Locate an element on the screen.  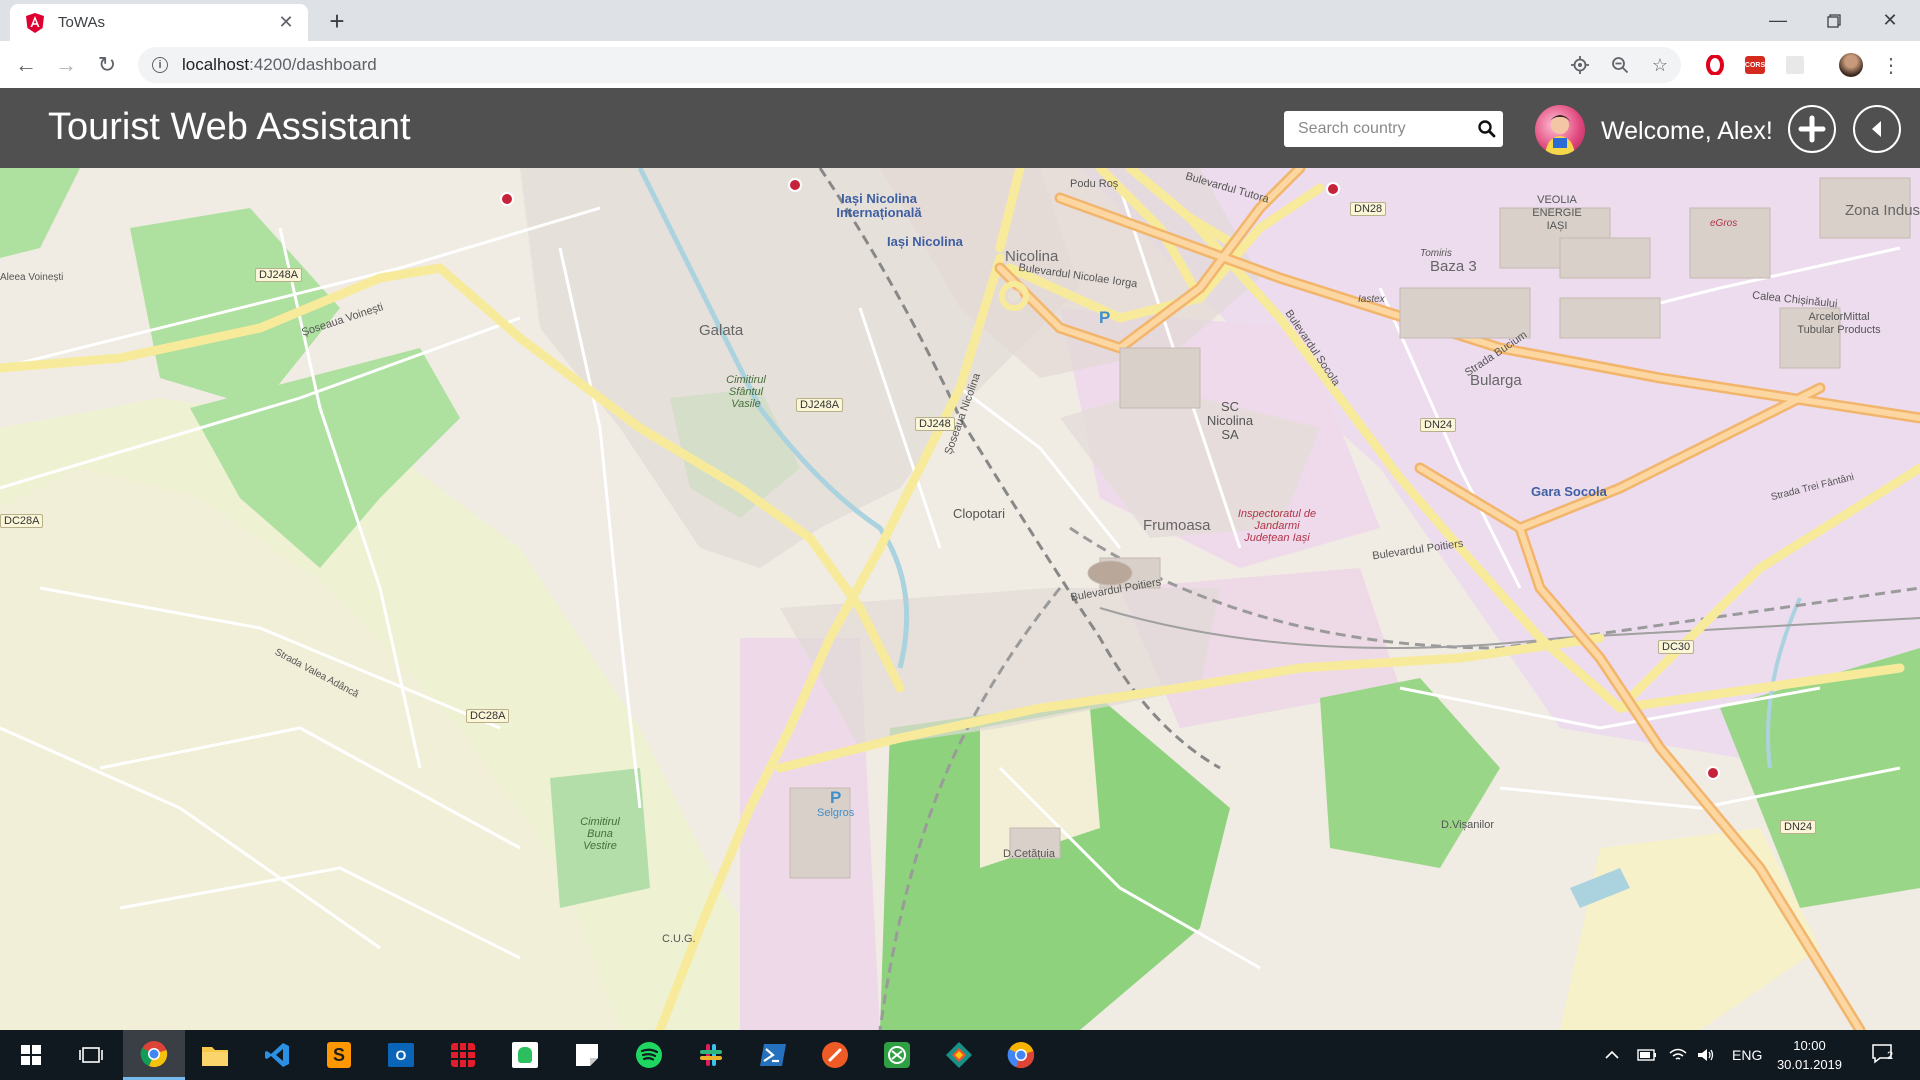
address-bar: i localhost:4200/dashboard ☆ is located at coordinates (909, 65).